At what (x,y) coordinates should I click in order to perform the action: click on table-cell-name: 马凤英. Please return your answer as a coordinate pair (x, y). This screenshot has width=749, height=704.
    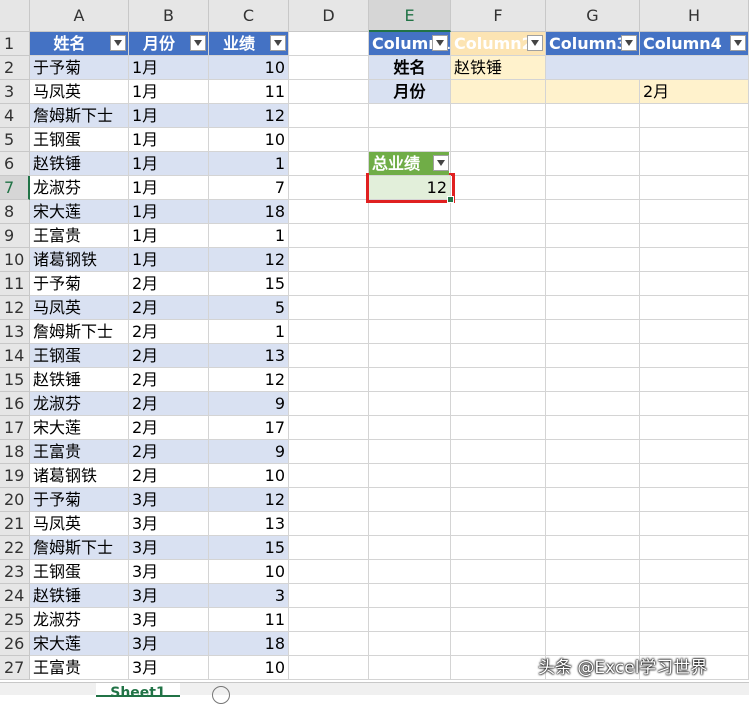
    Looking at the image, I should click on (79, 308).